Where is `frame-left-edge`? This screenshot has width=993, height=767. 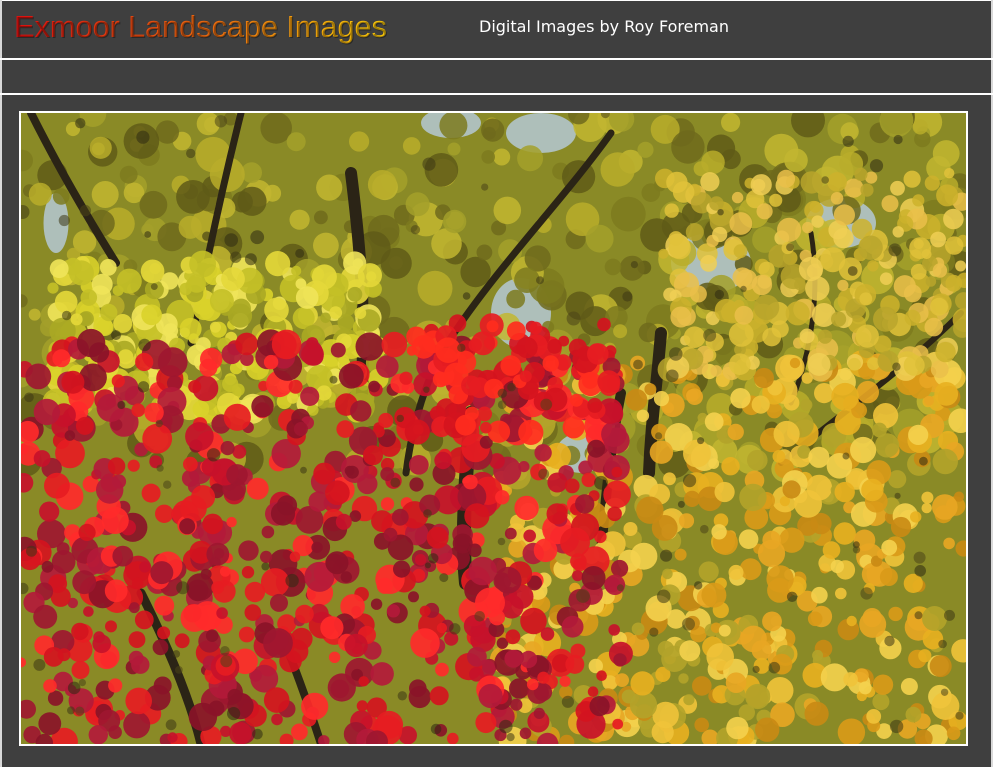 frame-left-edge is located at coordinates (1, 383).